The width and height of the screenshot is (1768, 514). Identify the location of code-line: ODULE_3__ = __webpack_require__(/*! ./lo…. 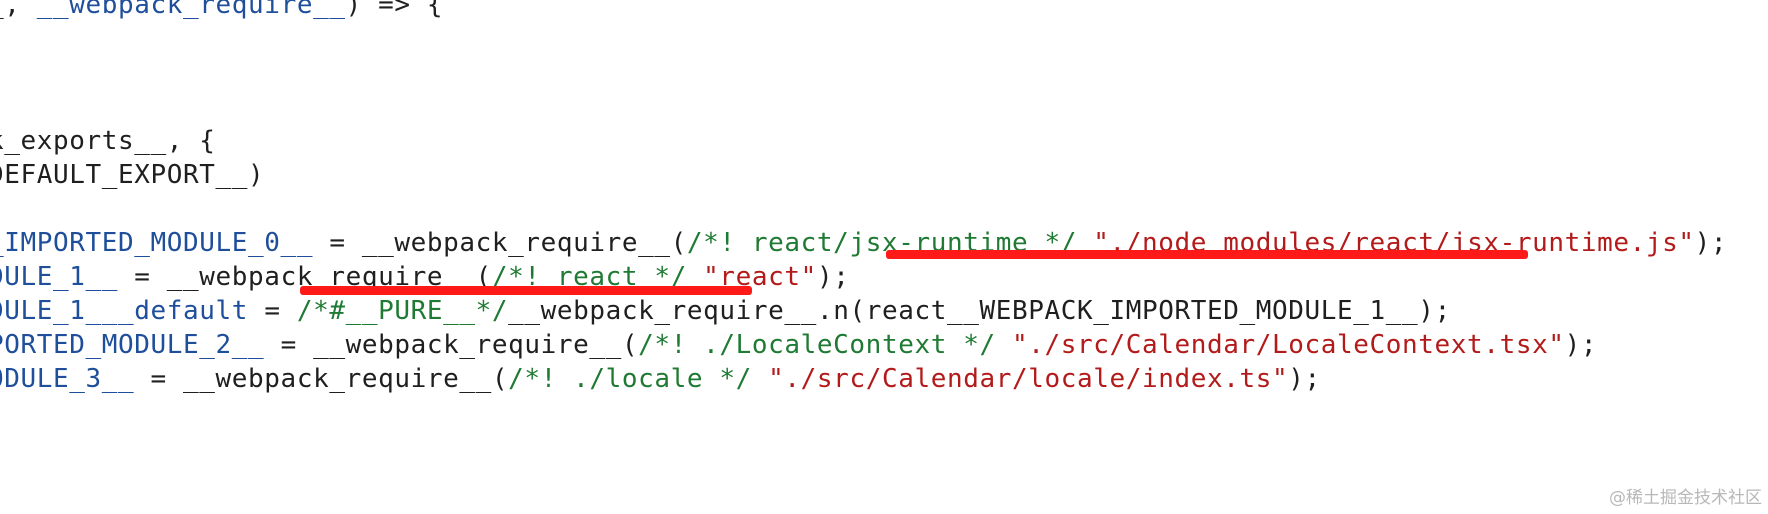
(660, 379).